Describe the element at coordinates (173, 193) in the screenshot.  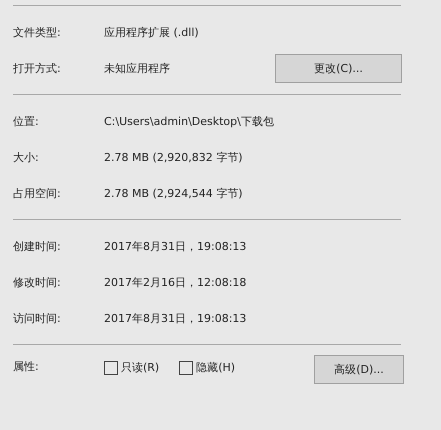
I see `field-value: 2.78 MB (2,924,544 字节)` at that location.